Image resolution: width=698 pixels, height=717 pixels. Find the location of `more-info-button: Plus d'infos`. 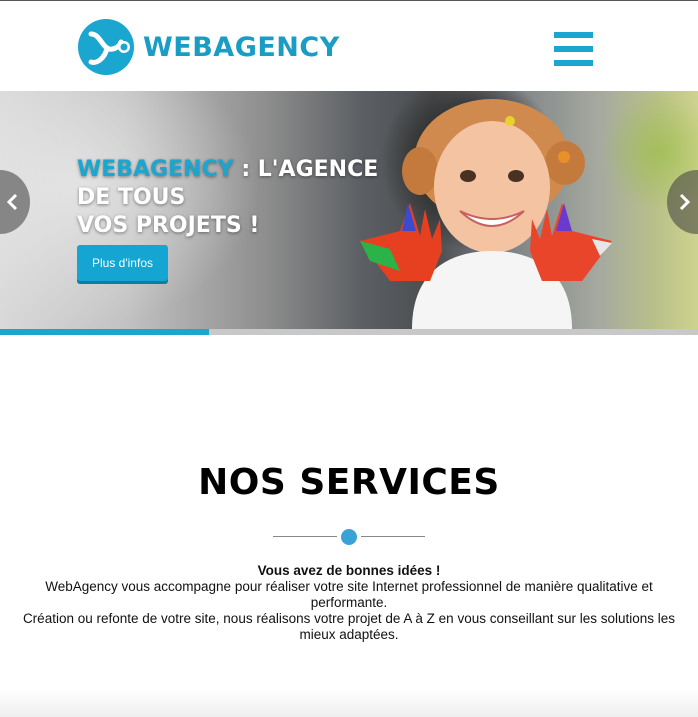

more-info-button: Plus d'infos is located at coordinates (122, 263).